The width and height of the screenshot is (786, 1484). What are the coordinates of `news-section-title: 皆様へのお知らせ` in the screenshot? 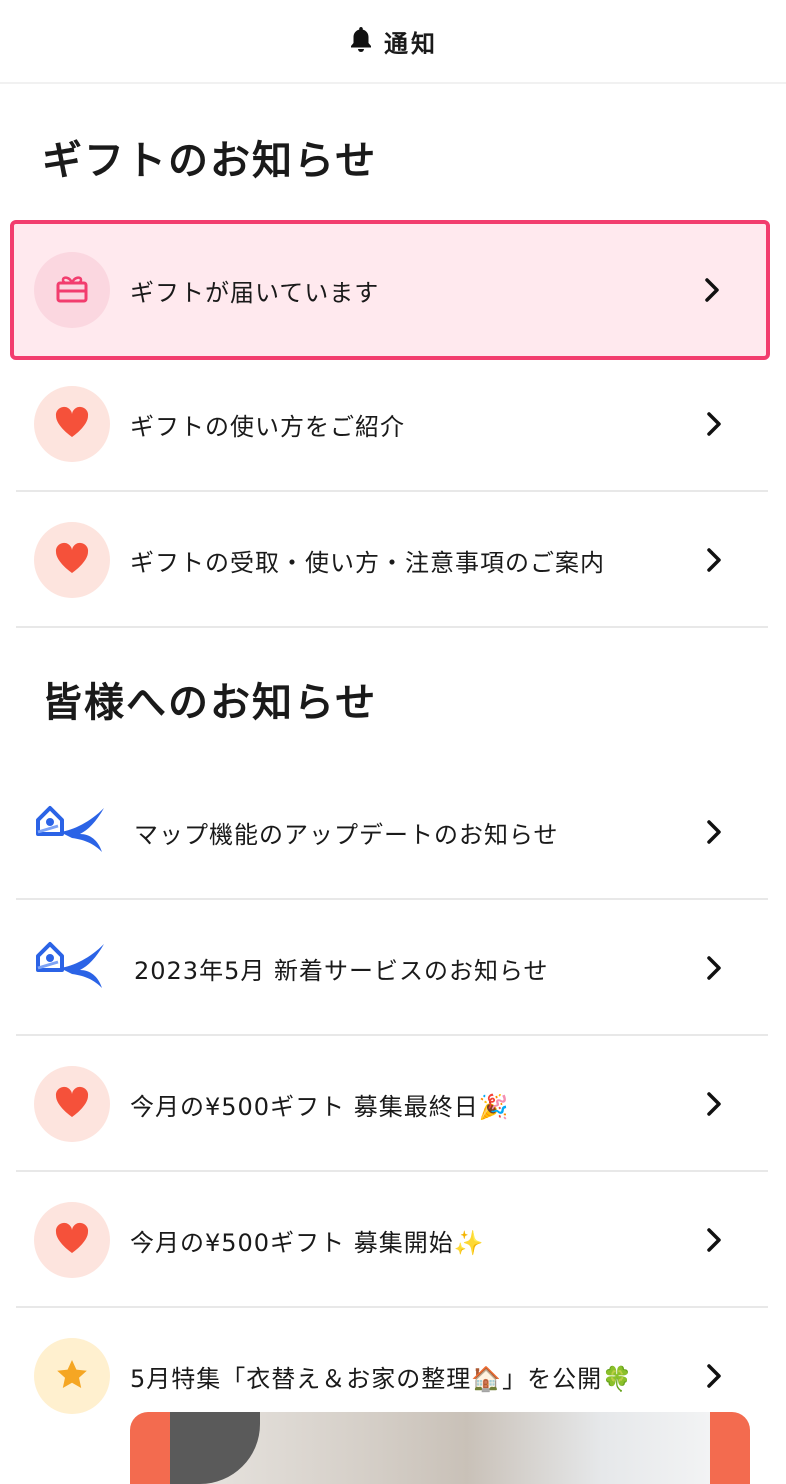 It's located at (210, 703).